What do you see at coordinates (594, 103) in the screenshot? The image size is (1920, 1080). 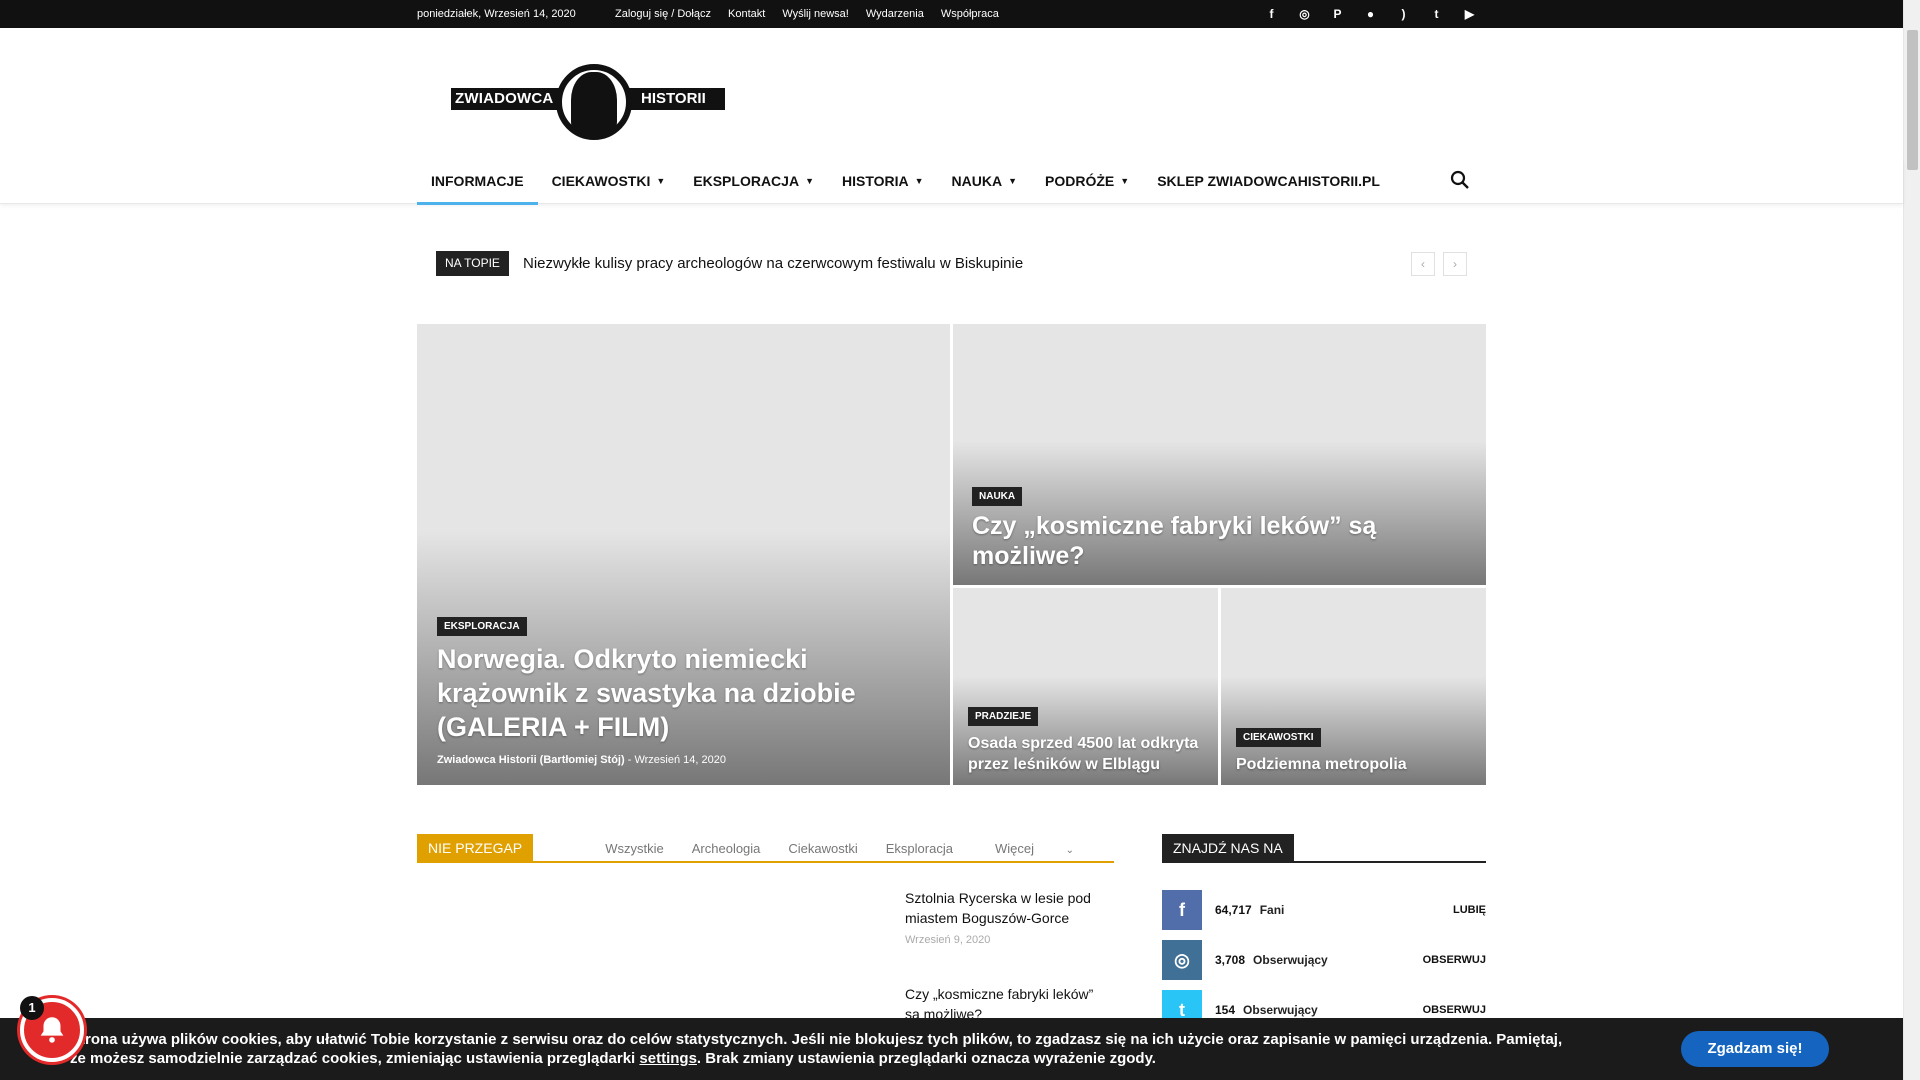 I see `logo-explorer-silhouette` at bounding box center [594, 103].